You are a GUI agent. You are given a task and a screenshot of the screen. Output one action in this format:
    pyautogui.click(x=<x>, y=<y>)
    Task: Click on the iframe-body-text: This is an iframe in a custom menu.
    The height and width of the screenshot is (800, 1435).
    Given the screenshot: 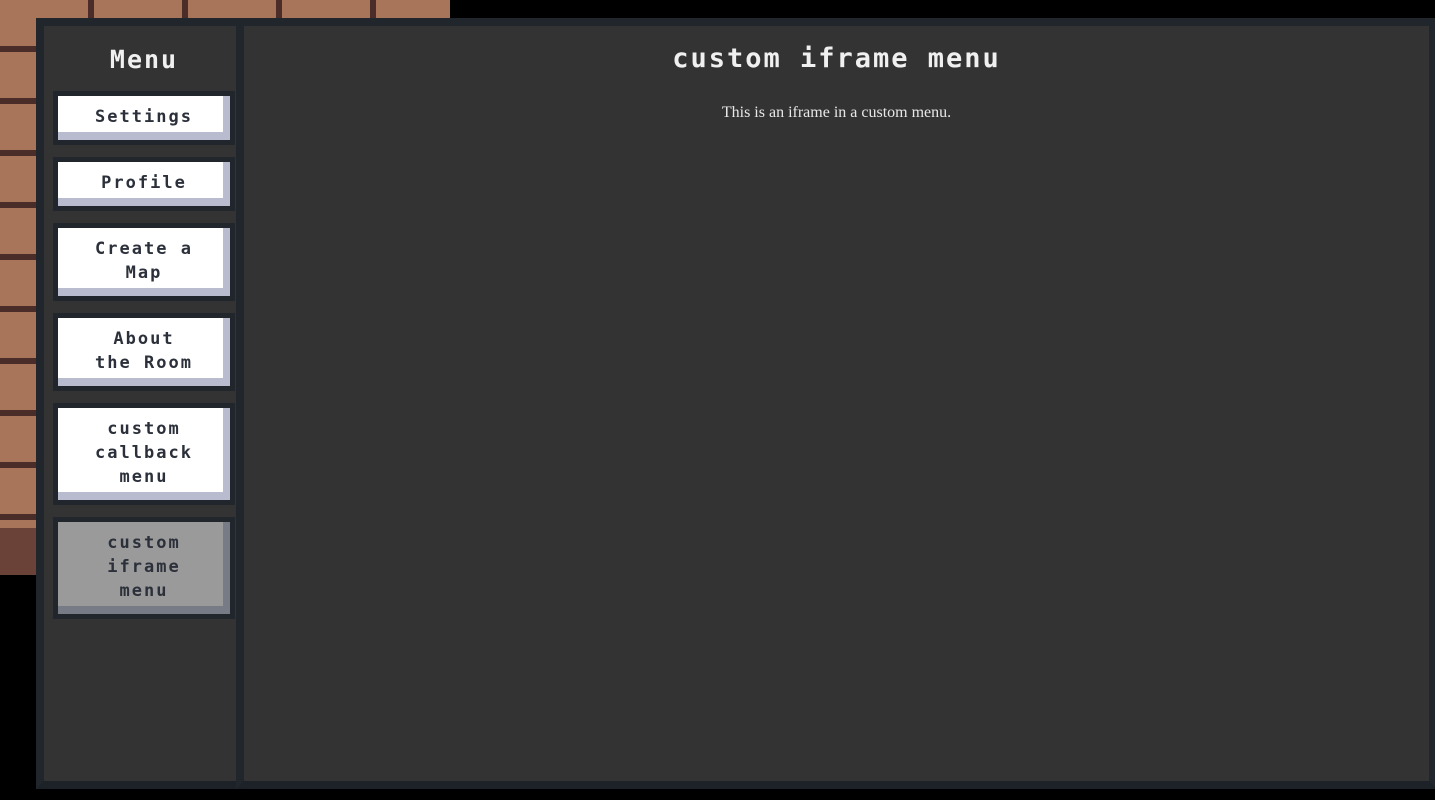 What is the action you would take?
    pyautogui.click(x=836, y=112)
    